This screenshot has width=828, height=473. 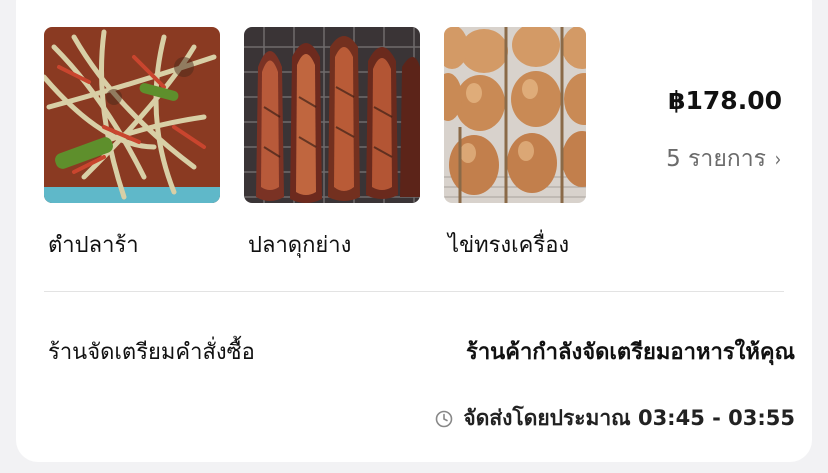 I want to click on divider, so click(x=414, y=291).